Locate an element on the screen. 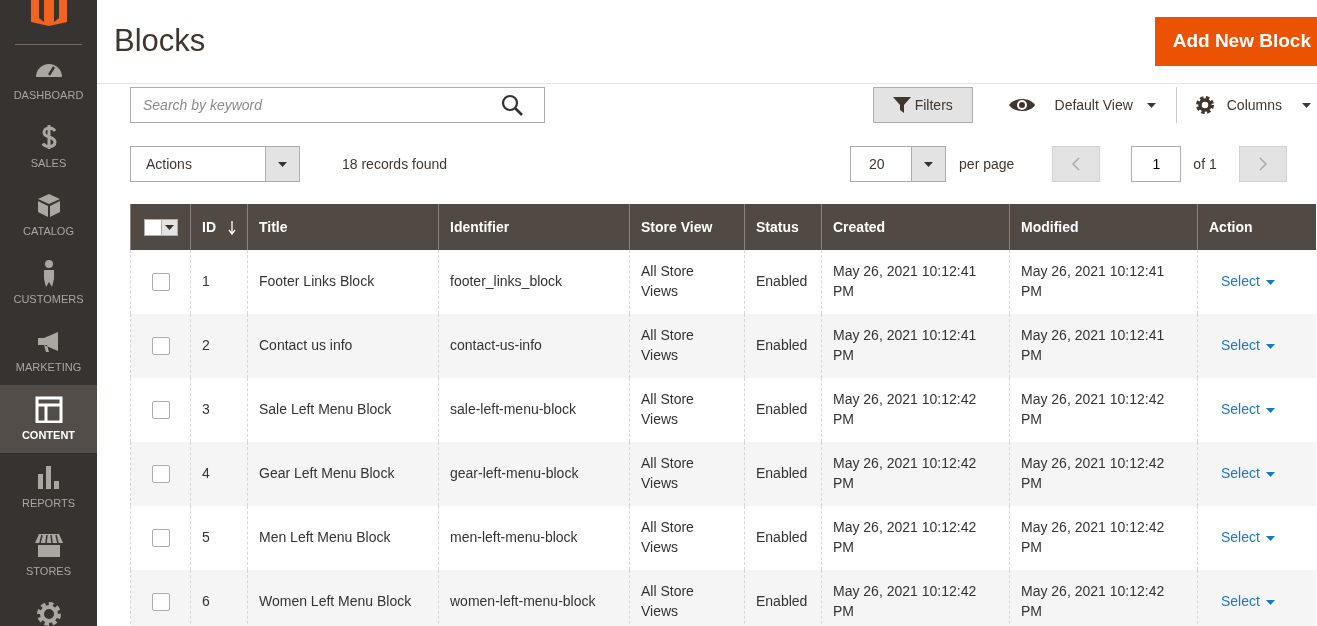  table-cell: contact-us-info is located at coordinates (496, 345).